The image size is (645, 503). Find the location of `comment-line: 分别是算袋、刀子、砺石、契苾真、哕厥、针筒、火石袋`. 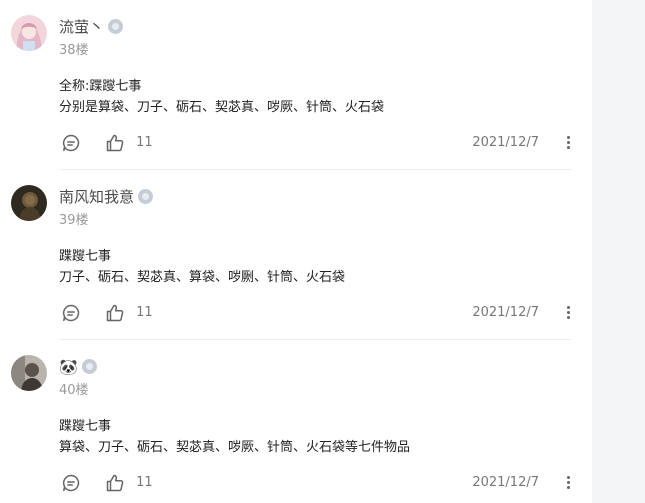

comment-line: 分别是算袋、刀子、砺石、契苾真、哕厥、针筒、火石袋 is located at coordinates (222, 107).